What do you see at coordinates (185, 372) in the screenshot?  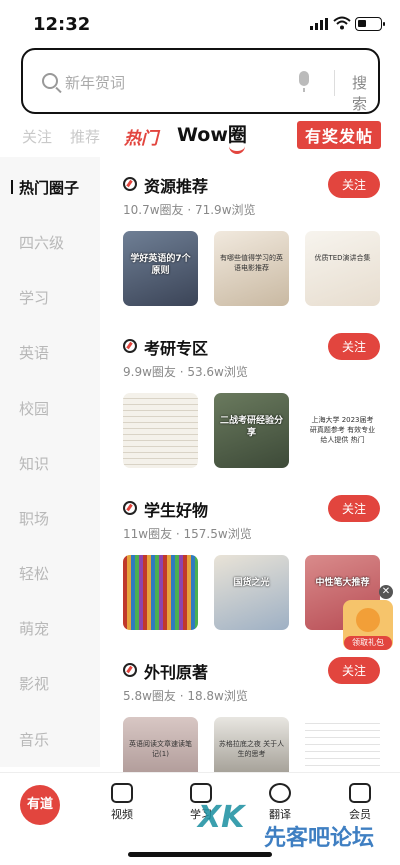 I see `circle-stats: 9.9w圈友 · 53.6w浏览` at bounding box center [185, 372].